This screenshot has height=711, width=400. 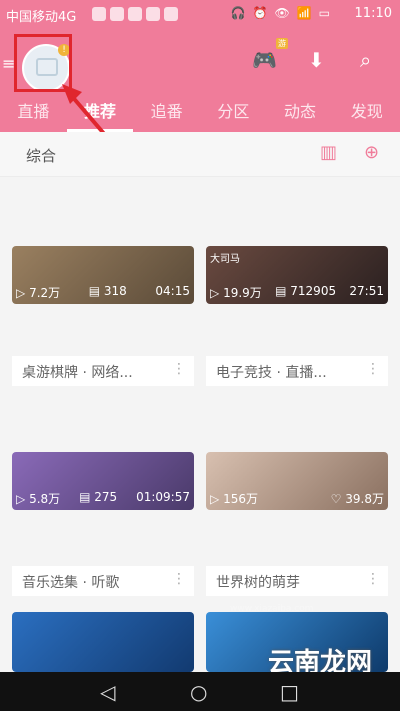 I want to click on video-thumbnail: ▷ 7.2万 ▤ 318 04:15, so click(x=103, y=275).